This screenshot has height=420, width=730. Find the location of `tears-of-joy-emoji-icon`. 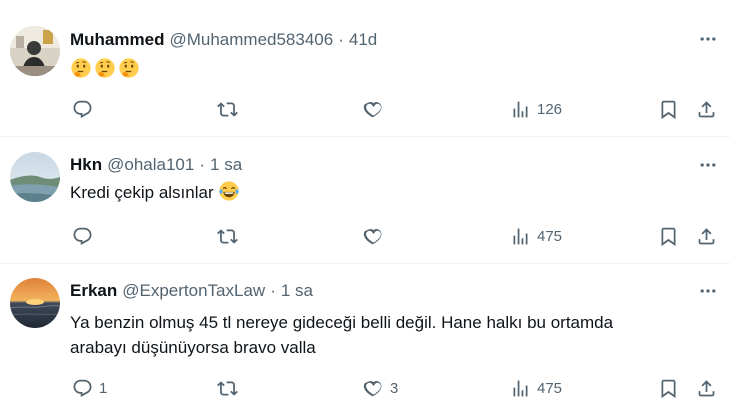

tears-of-joy-emoji-icon is located at coordinates (229, 191).